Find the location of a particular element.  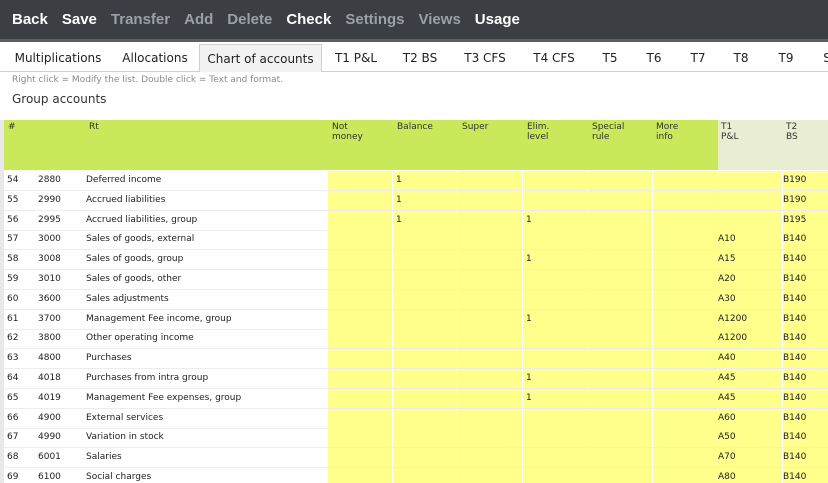

toolbar-add-button: Add is located at coordinates (198, 19).